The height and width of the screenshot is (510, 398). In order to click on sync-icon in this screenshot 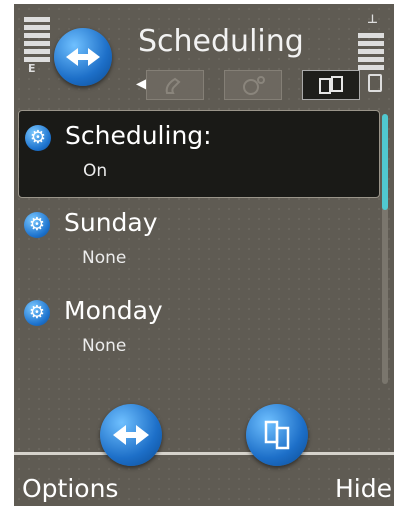, I will do `click(331, 85)`.